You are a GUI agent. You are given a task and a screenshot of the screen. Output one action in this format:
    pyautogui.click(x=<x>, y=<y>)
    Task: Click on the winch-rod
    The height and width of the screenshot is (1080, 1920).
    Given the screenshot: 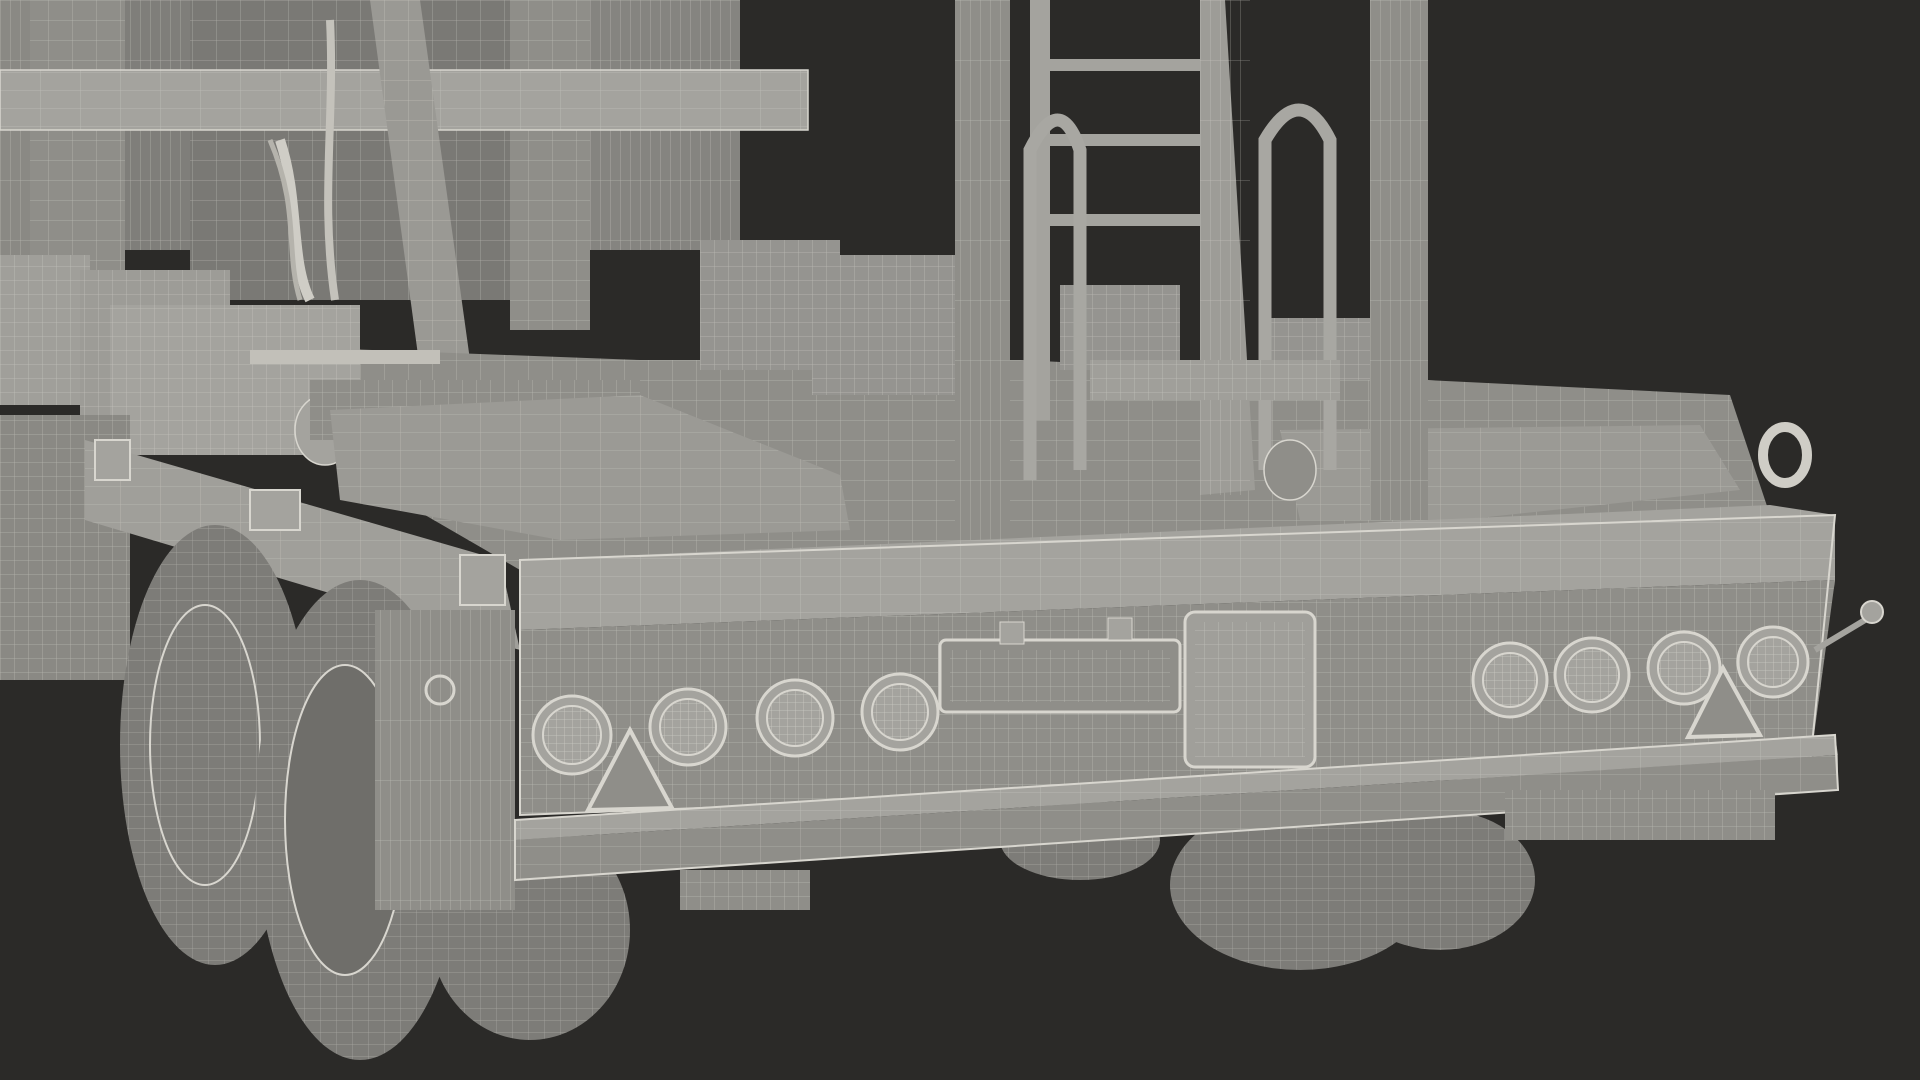 What is the action you would take?
    pyautogui.click(x=345, y=357)
    